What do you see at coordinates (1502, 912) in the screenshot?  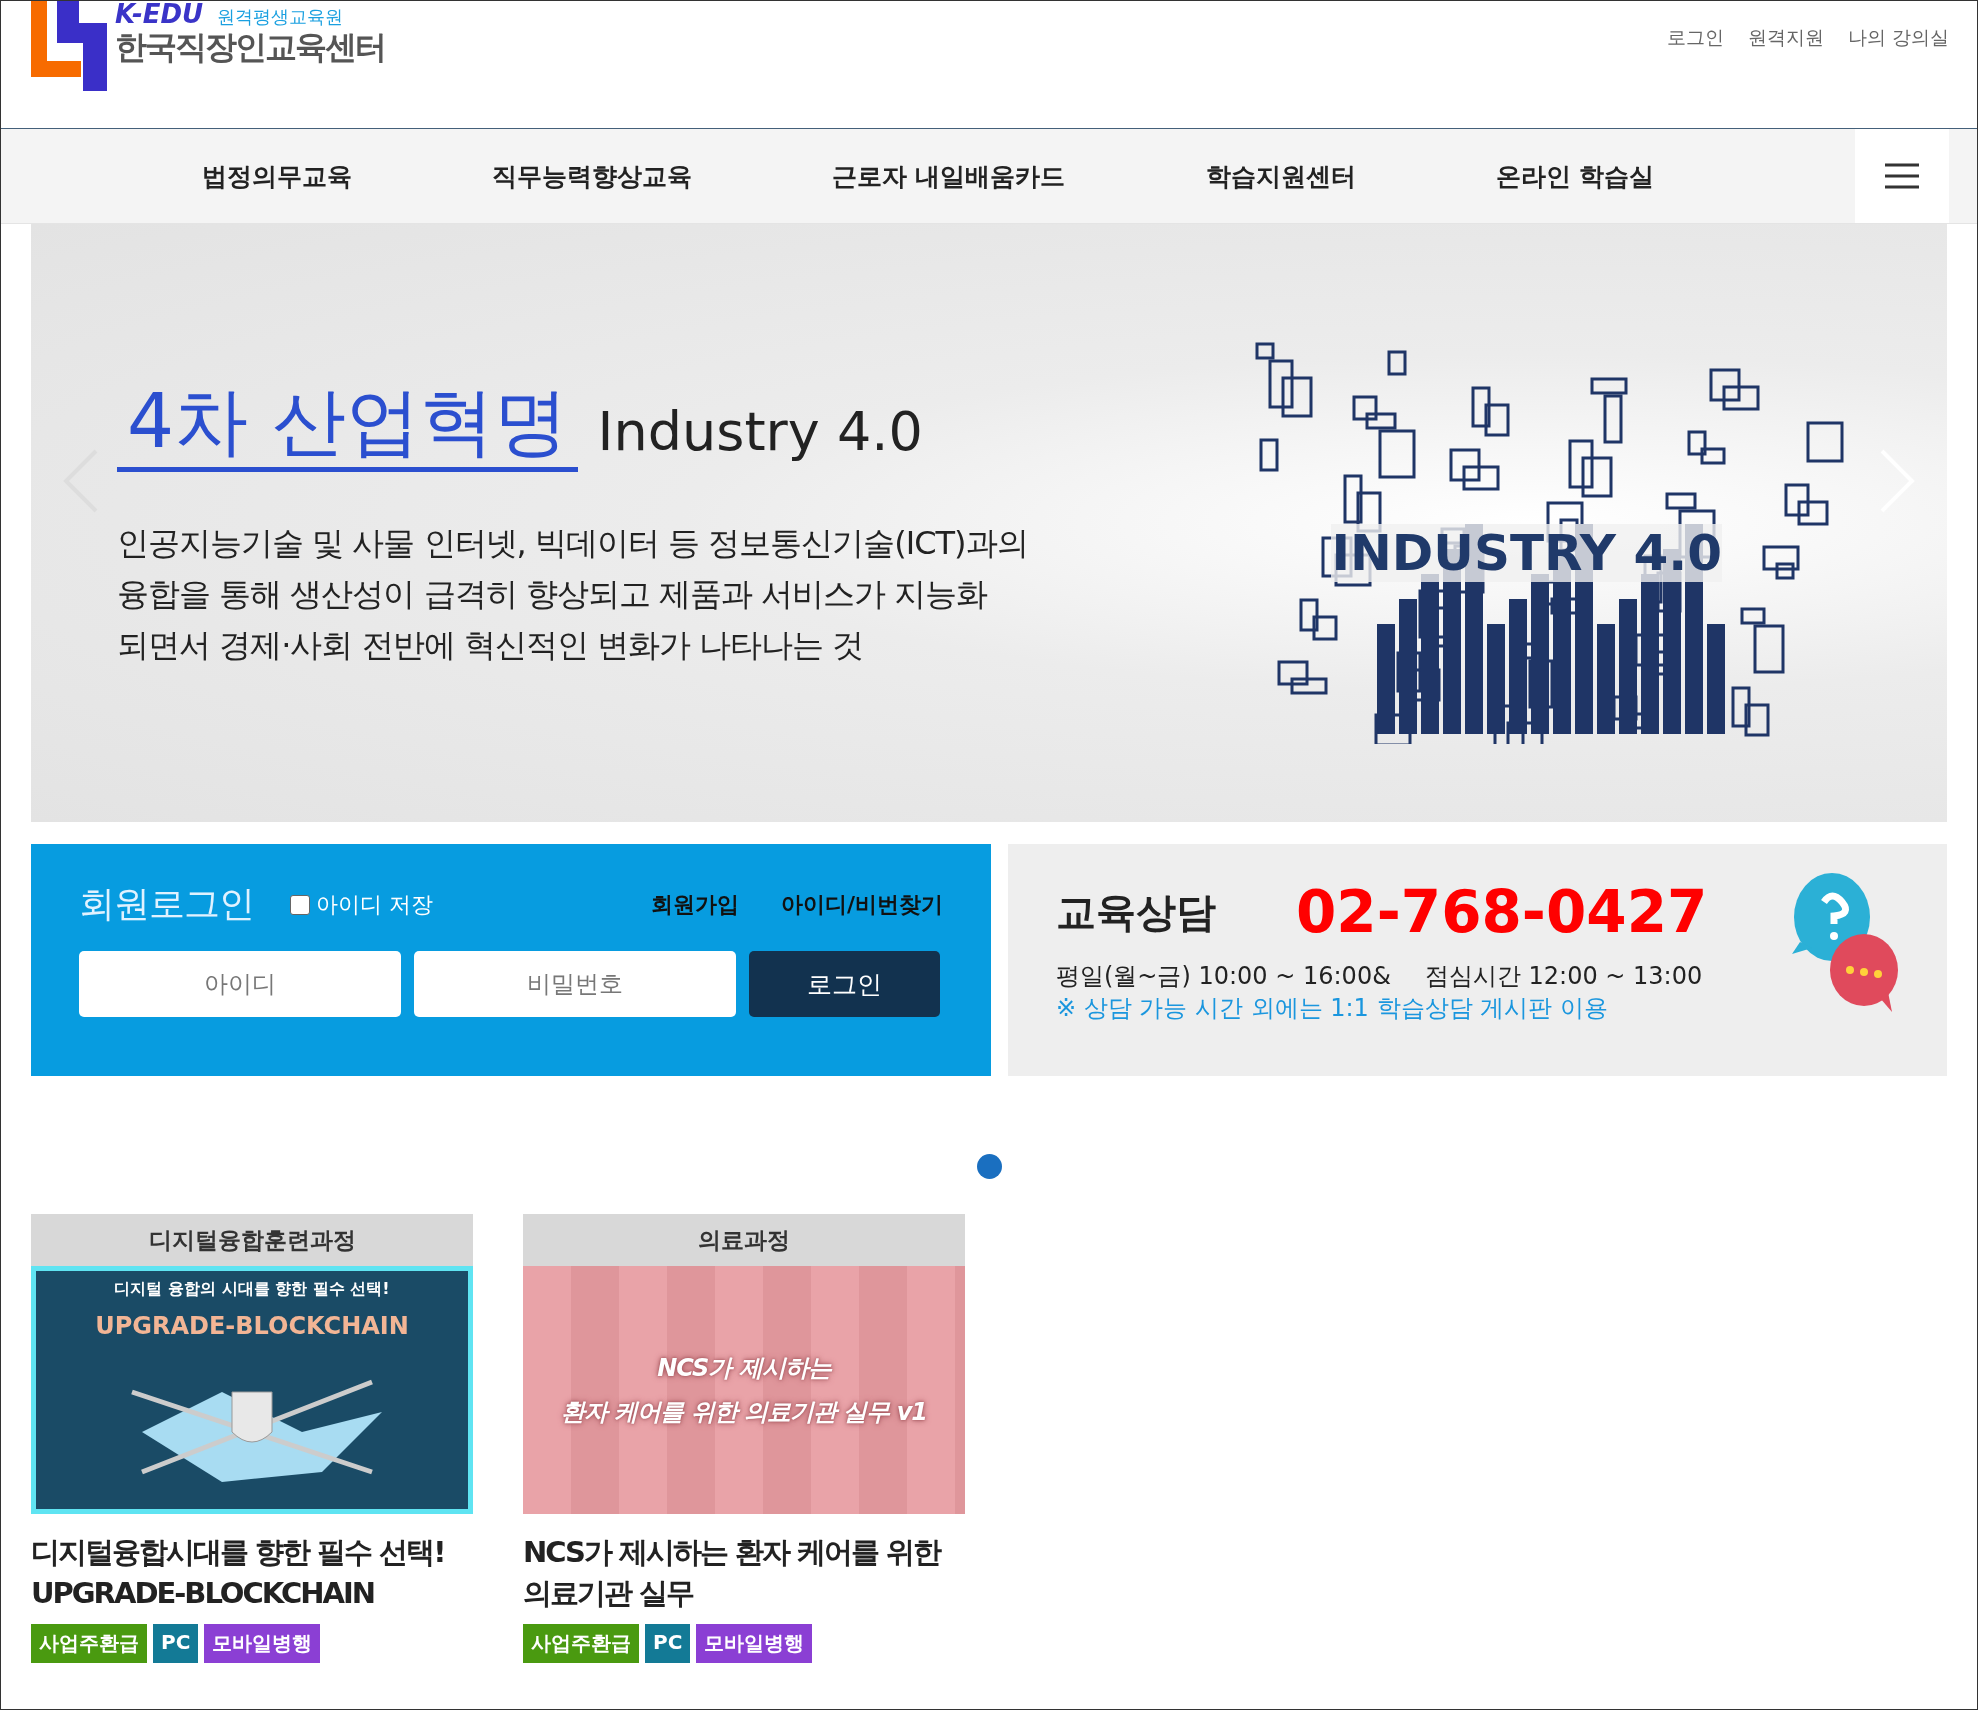 I see `phone-number: 02-768-0427` at bounding box center [1502, 912].